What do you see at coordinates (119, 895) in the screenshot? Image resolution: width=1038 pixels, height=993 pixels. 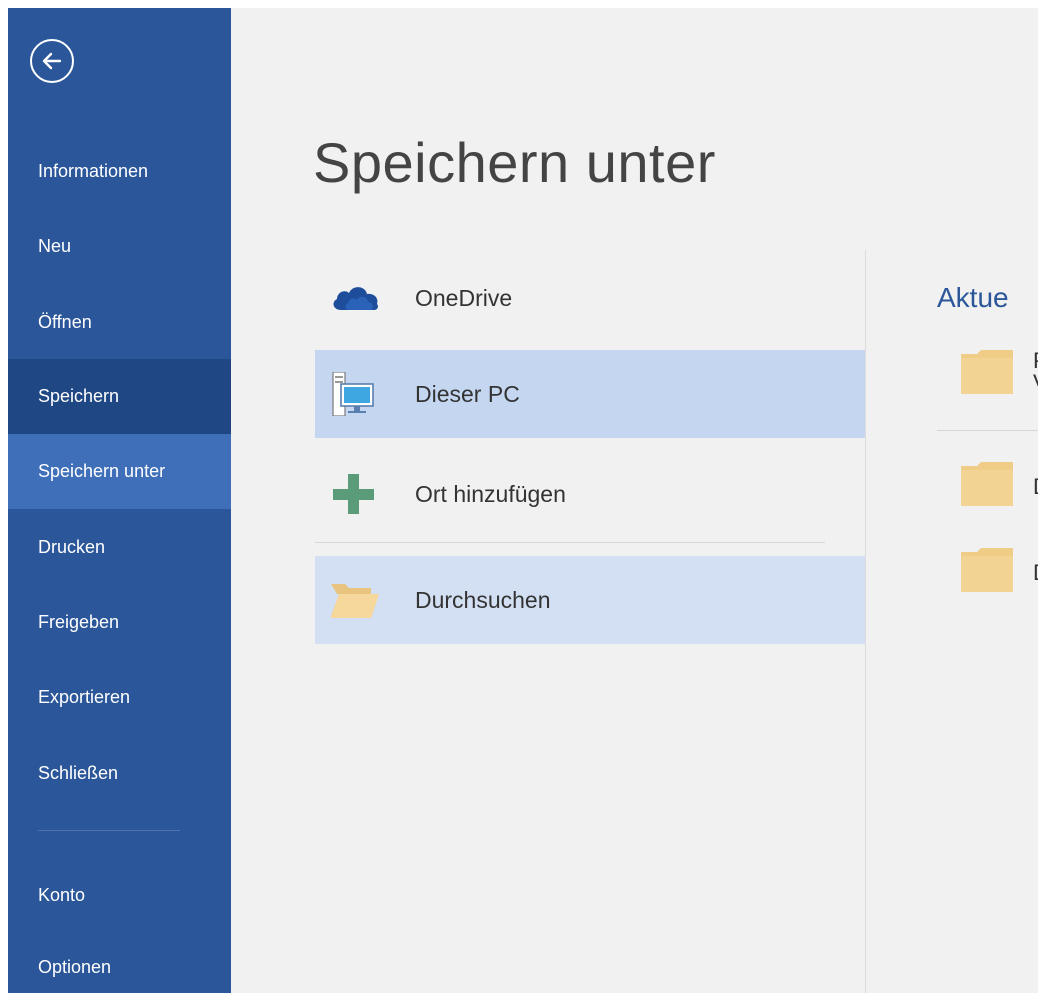 I see `nav-item-konto: Konto` at bounding box center [119, 895].